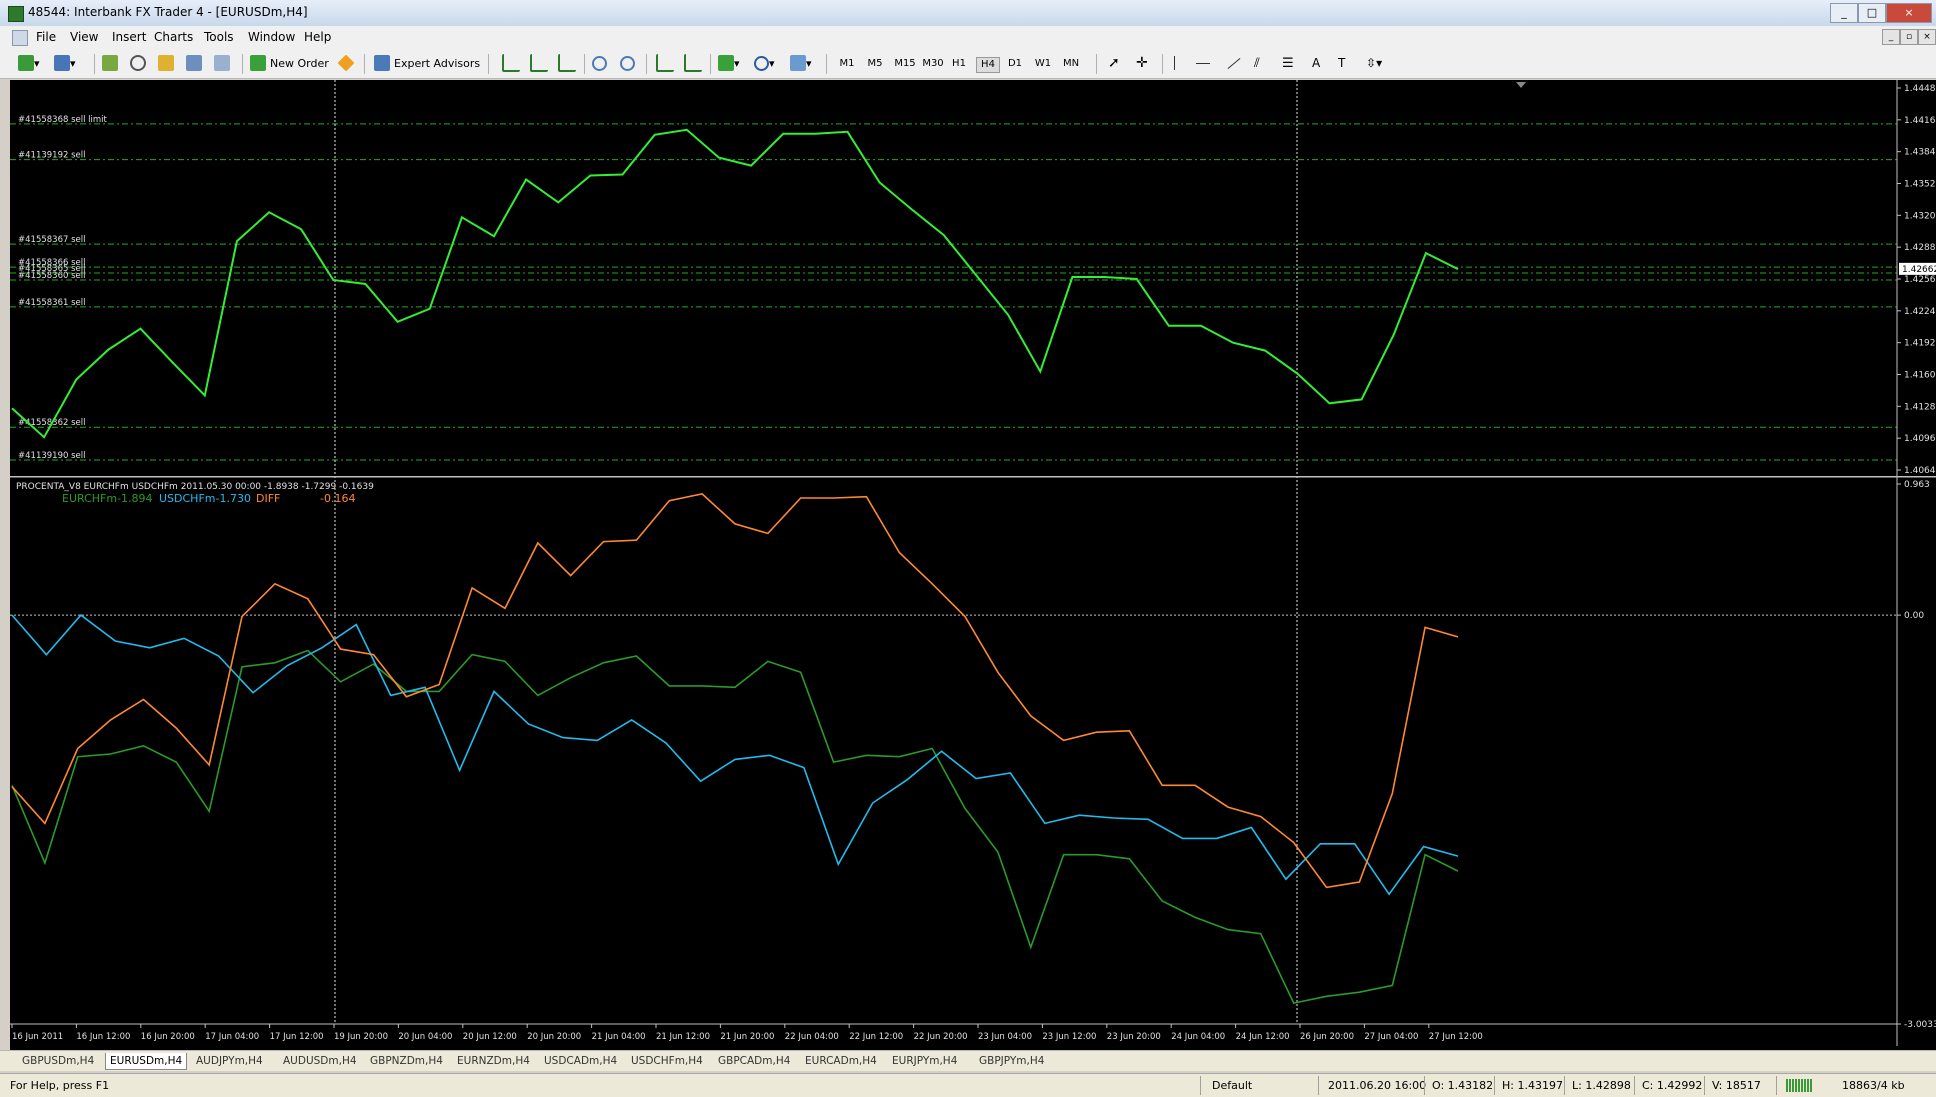 This screenshot has height=1097, width=1936. What do you see at coordinates (107, 498) in the screenshot?
I see `legend-eurchfm: EURCHFm-1.894` at bounding box center [107, 498].